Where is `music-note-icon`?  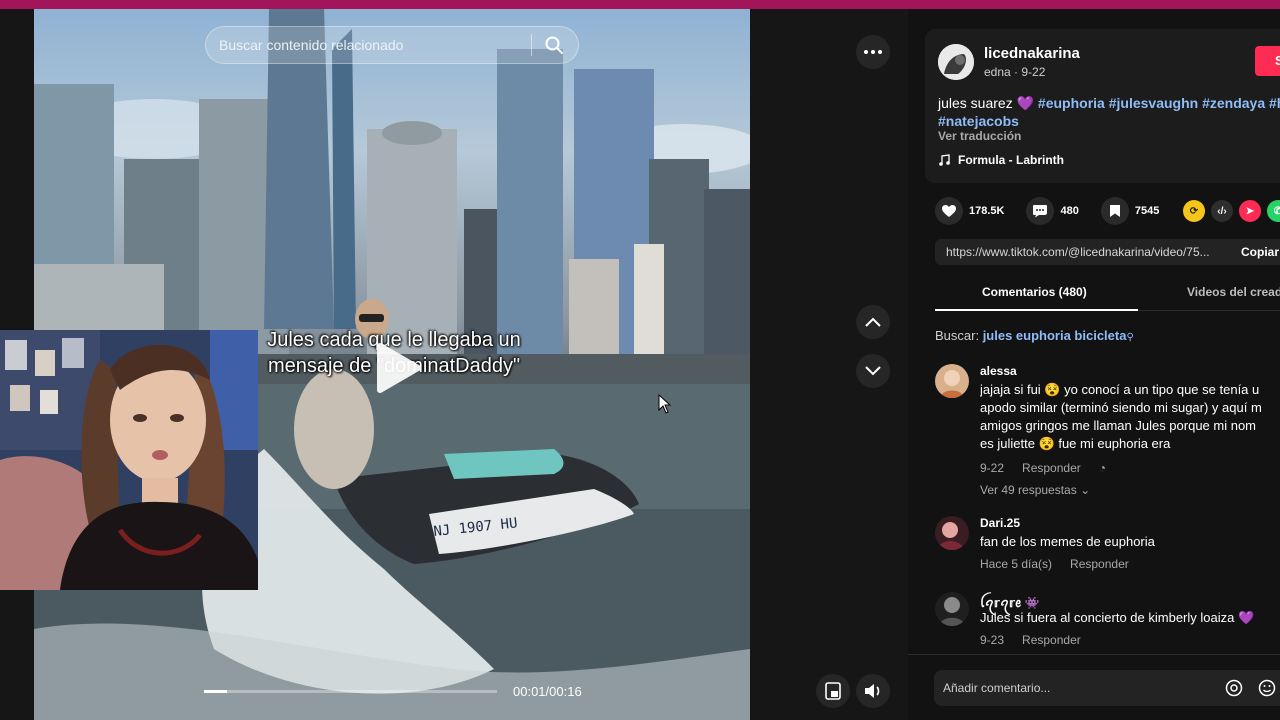 music-note-icon is located at coordinates (944, 160).